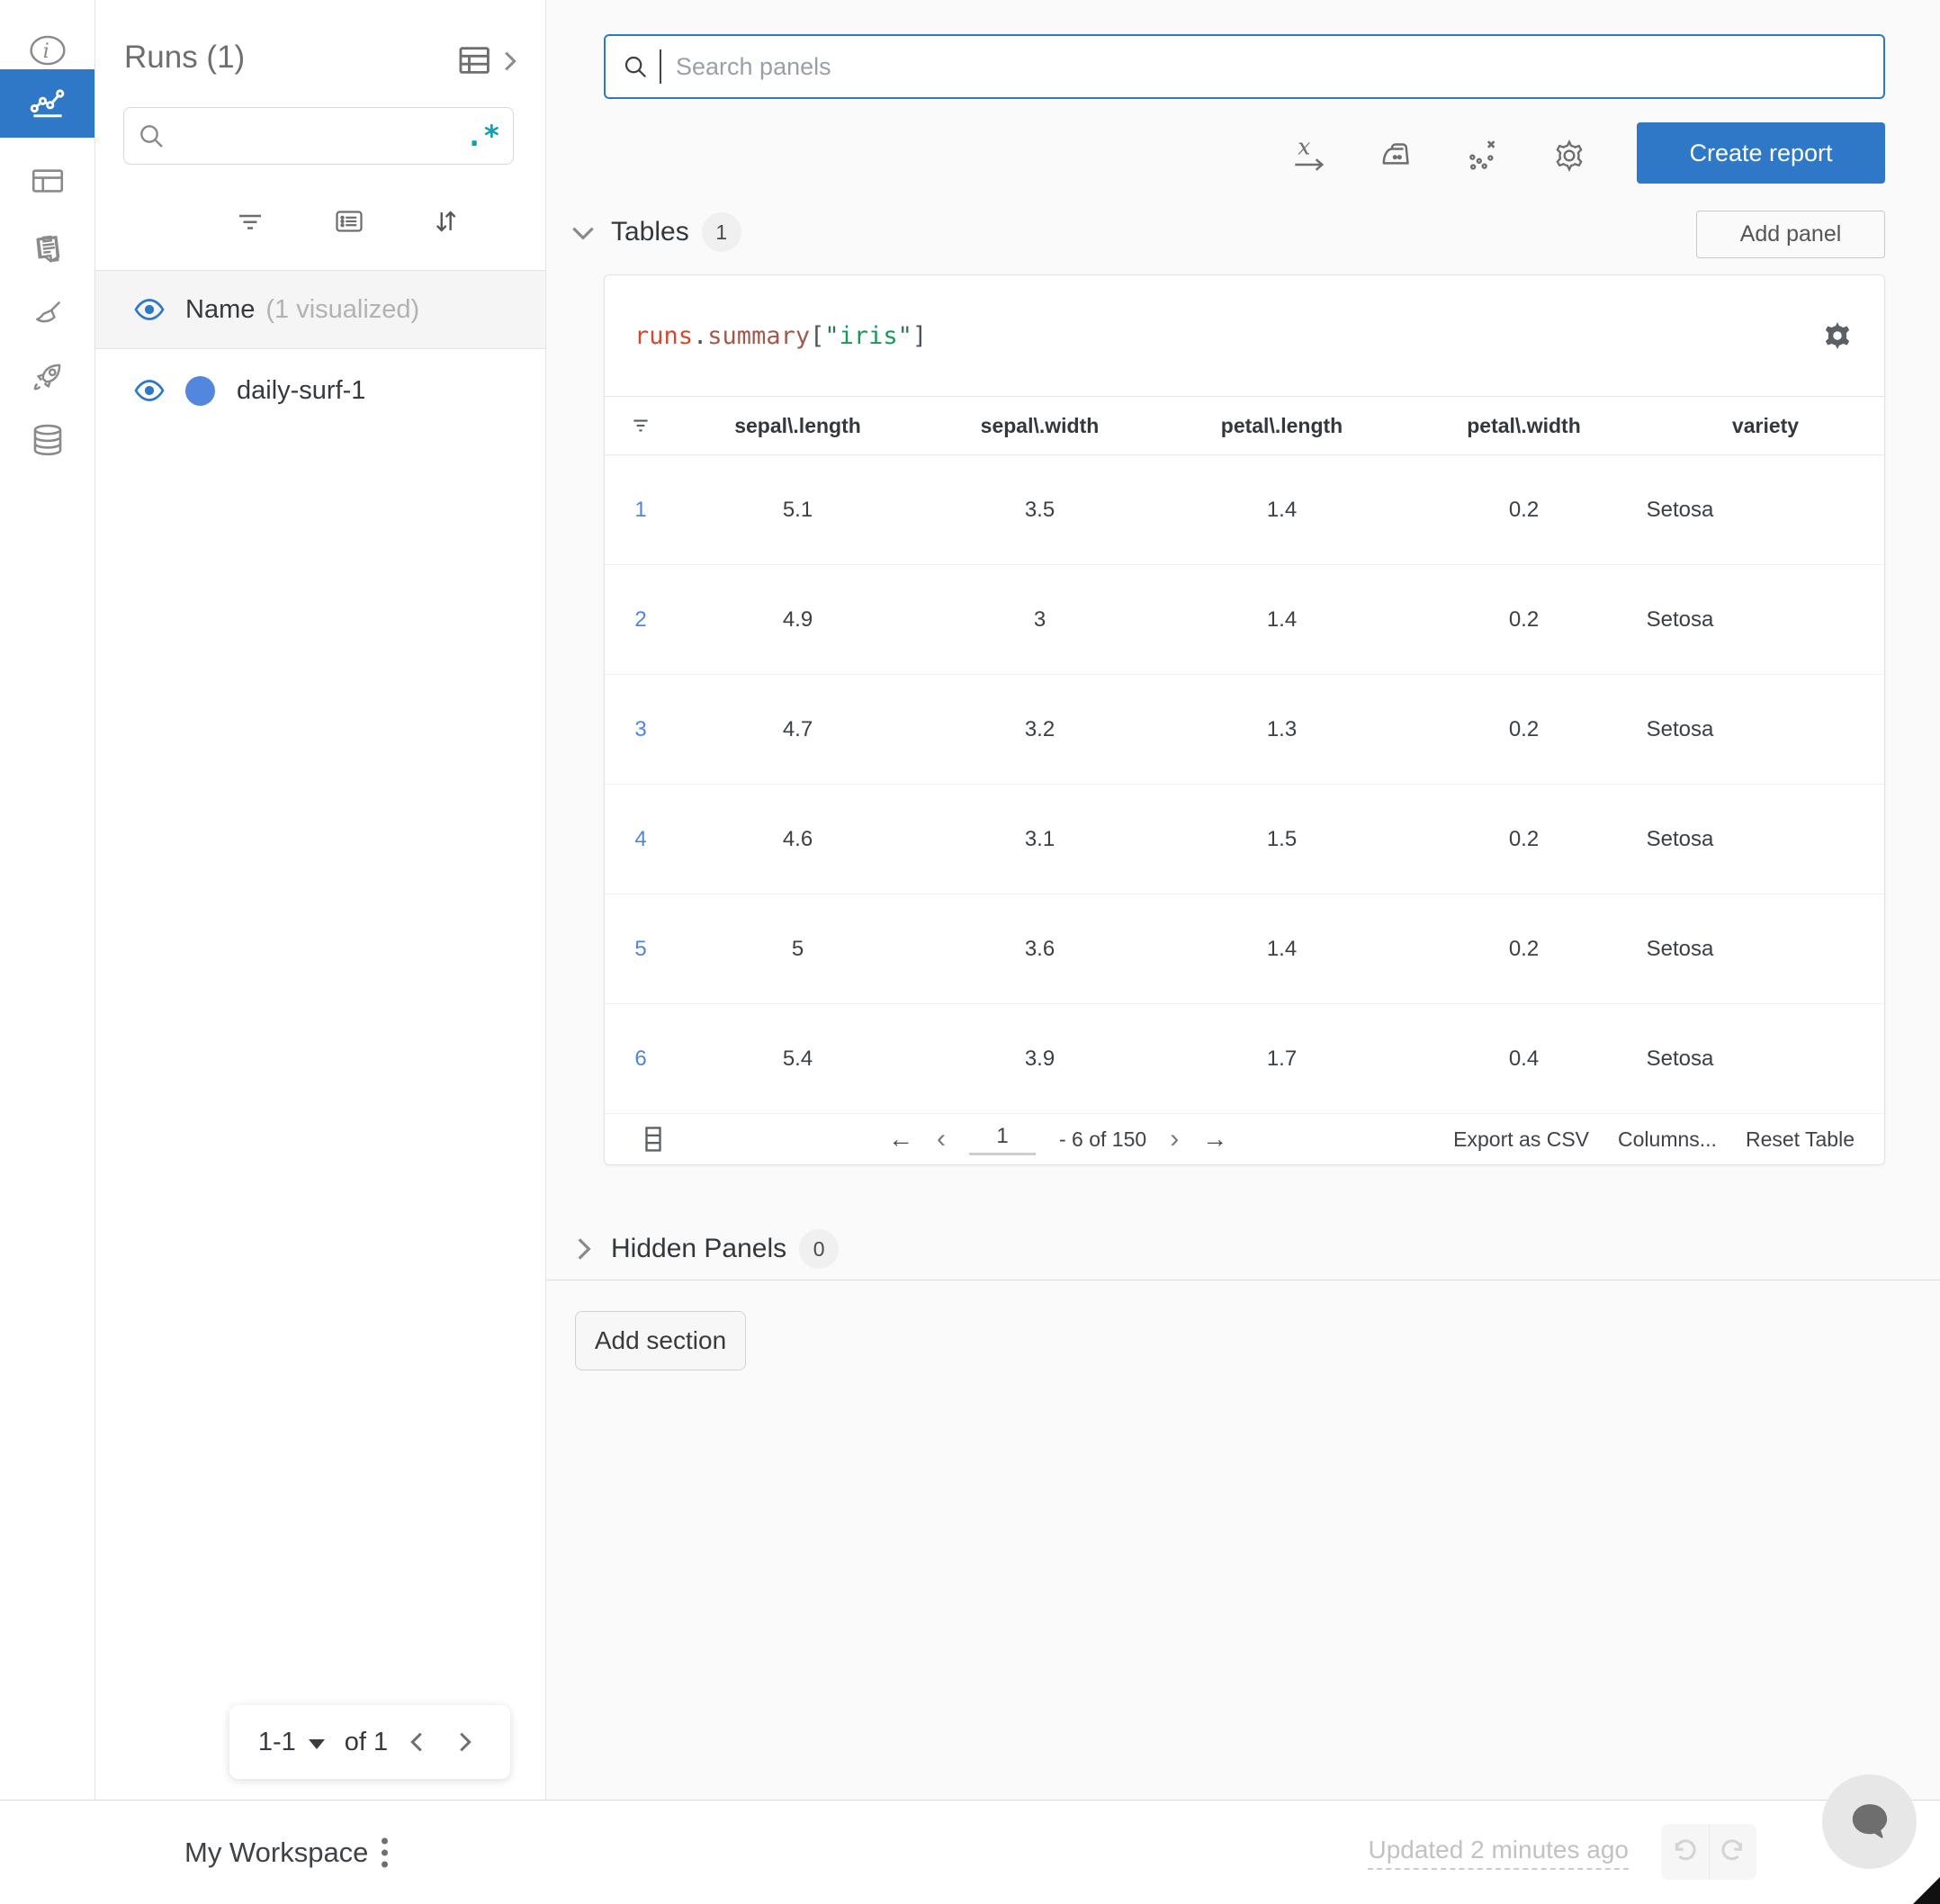  Describe the element at coordinates (698, 1249) in the screenshot. I see `hidden-panels-label: Hidden Panels` at that location.